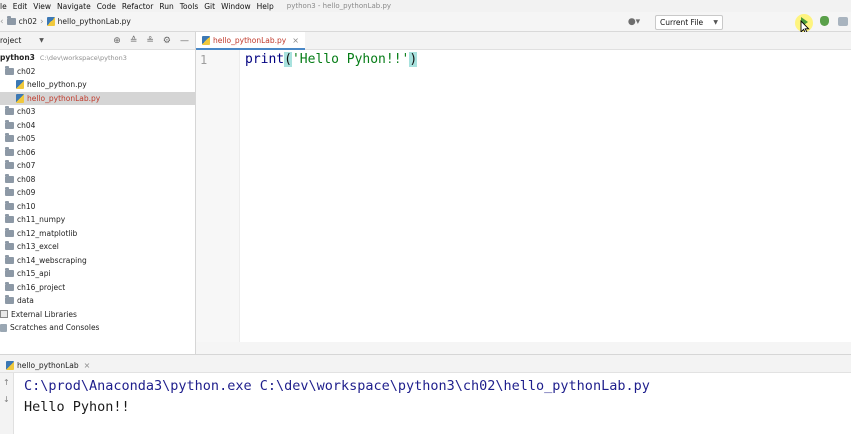 Image resolution: width=851 pixels, height=434 pixels. What do you see at coordinates (167, 41) in the screenshot?
I see `gear-icon: ⚙` at bounding box center [167, 41].